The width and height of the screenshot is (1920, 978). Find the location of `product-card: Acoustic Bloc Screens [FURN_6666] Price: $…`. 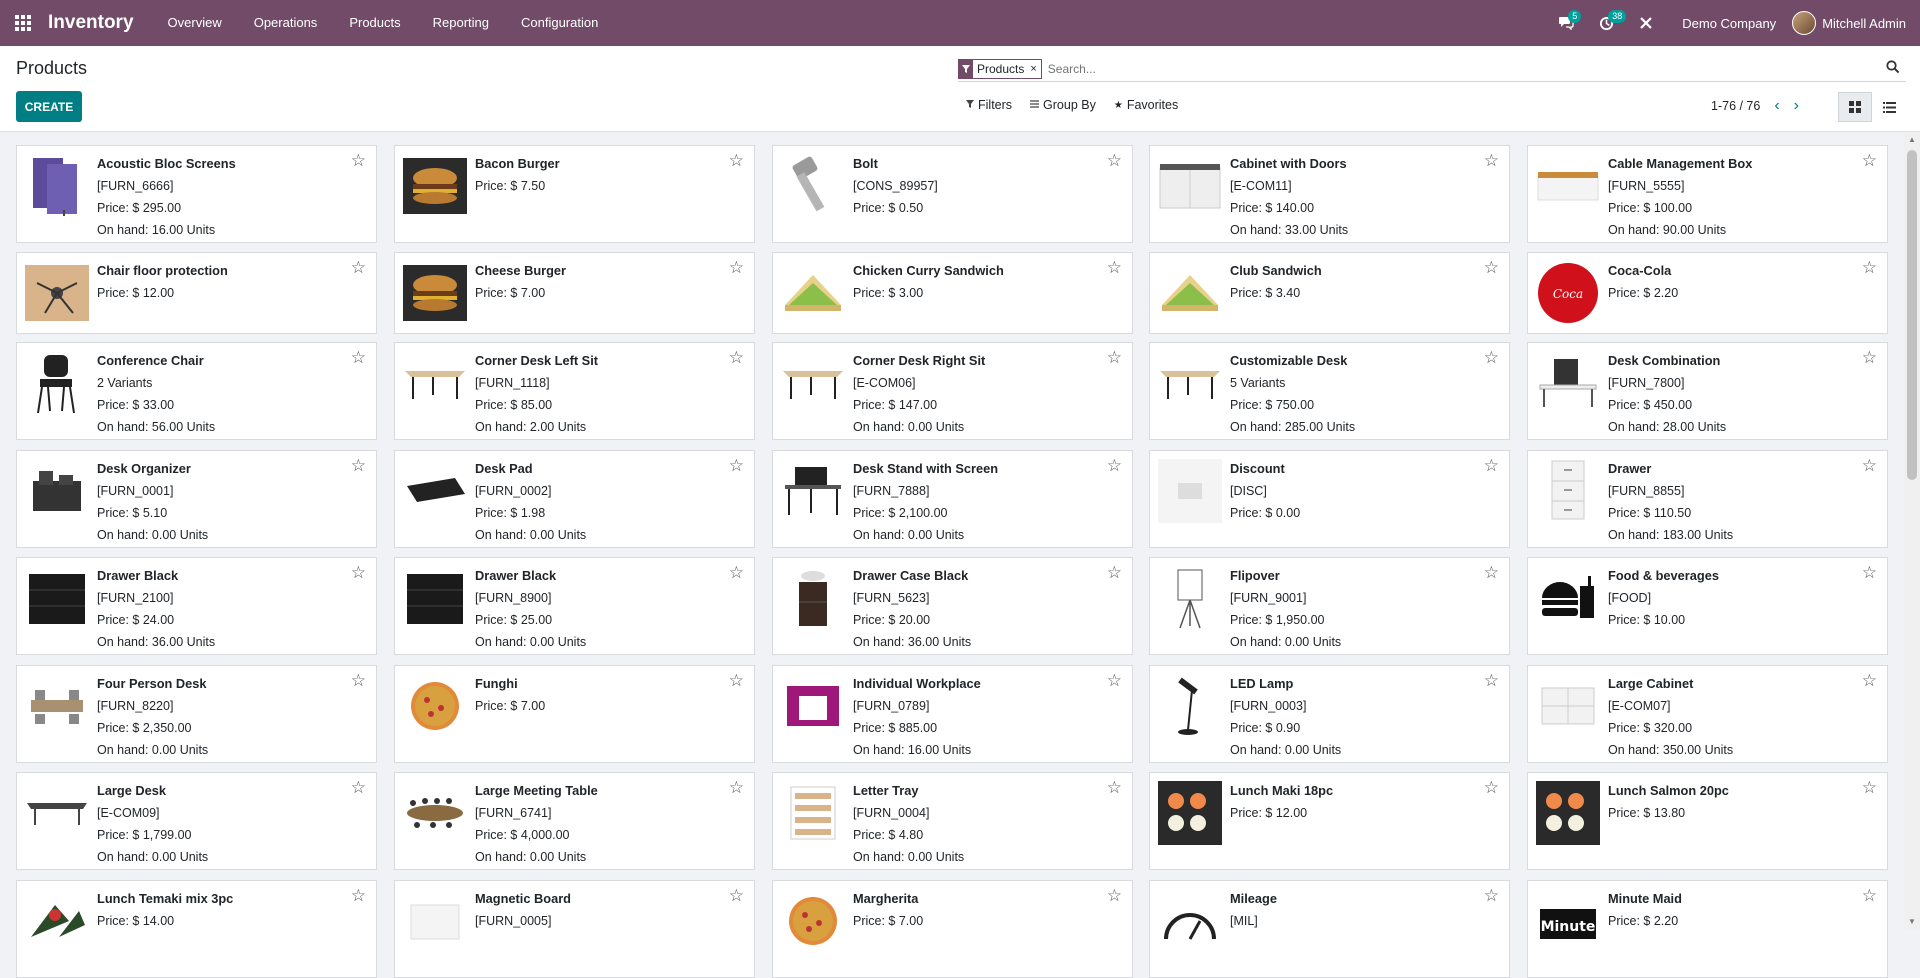

product-card: Acoustic Bloc Screens [FURN_6666] Price: $… is located at coordinates (196, 194).